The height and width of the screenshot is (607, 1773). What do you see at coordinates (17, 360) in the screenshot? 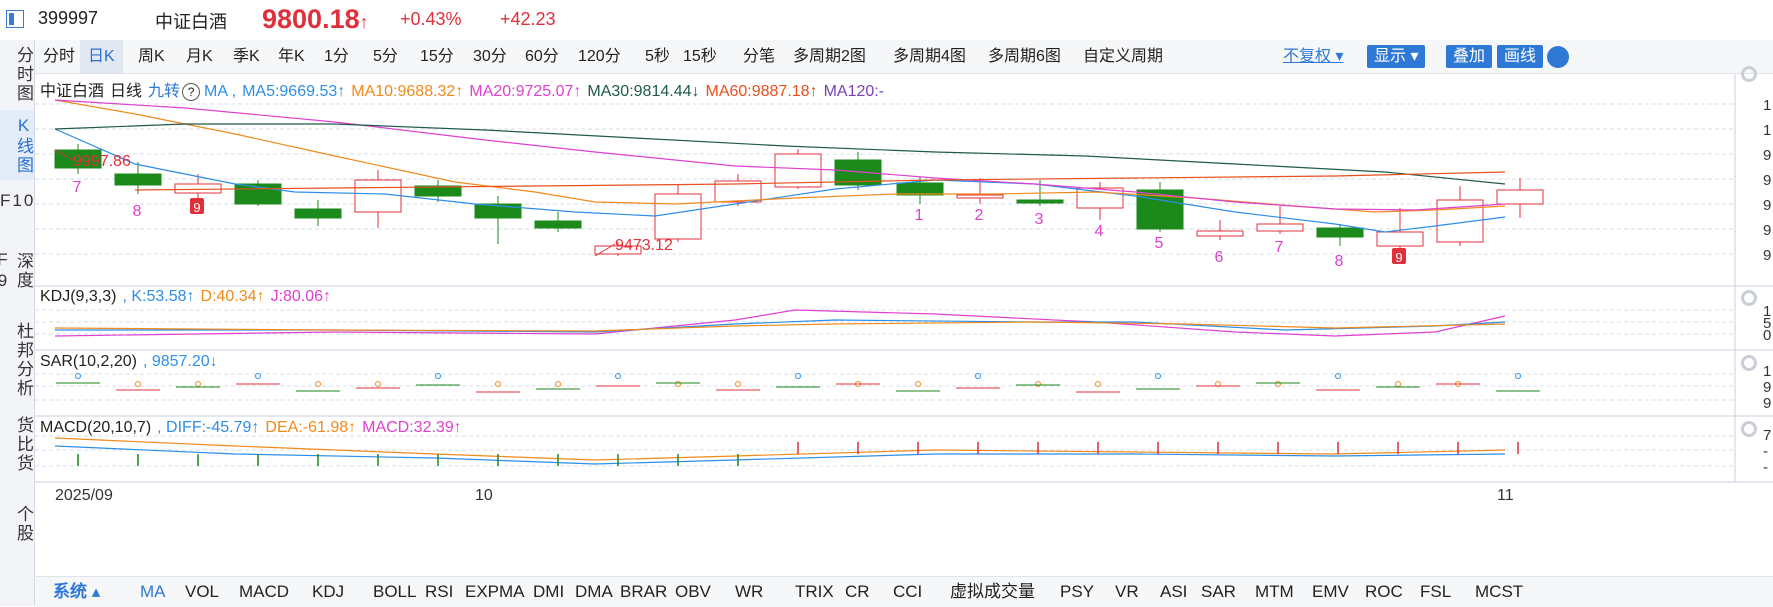
I see `rail-item-dupont: 杜邦分析` at bounding box center [17, 360].